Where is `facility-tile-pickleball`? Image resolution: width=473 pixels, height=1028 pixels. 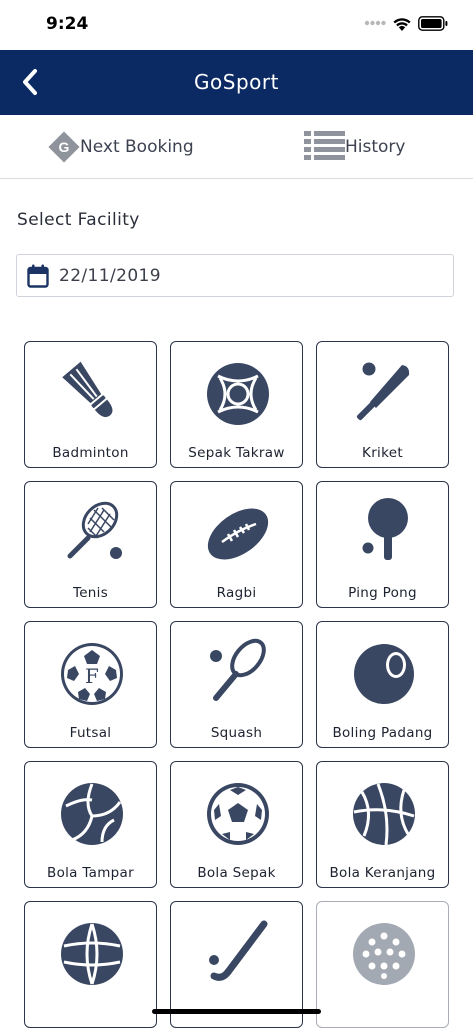
facility-tile-pickleball is located at coordinates (382, 964).